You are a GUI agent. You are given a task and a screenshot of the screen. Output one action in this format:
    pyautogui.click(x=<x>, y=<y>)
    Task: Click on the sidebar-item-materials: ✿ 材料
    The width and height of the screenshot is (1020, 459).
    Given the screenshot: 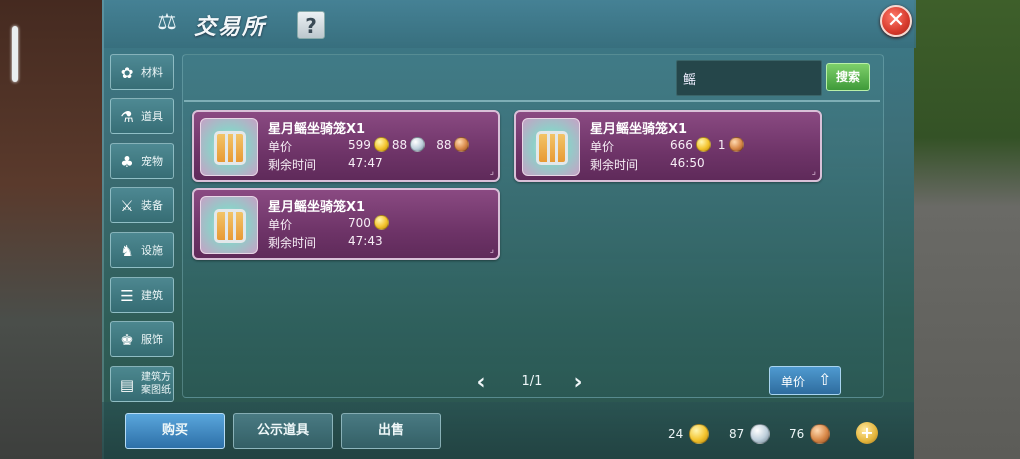 What is the action you would take?
    pyautogui.click(x=142, y=72)
    